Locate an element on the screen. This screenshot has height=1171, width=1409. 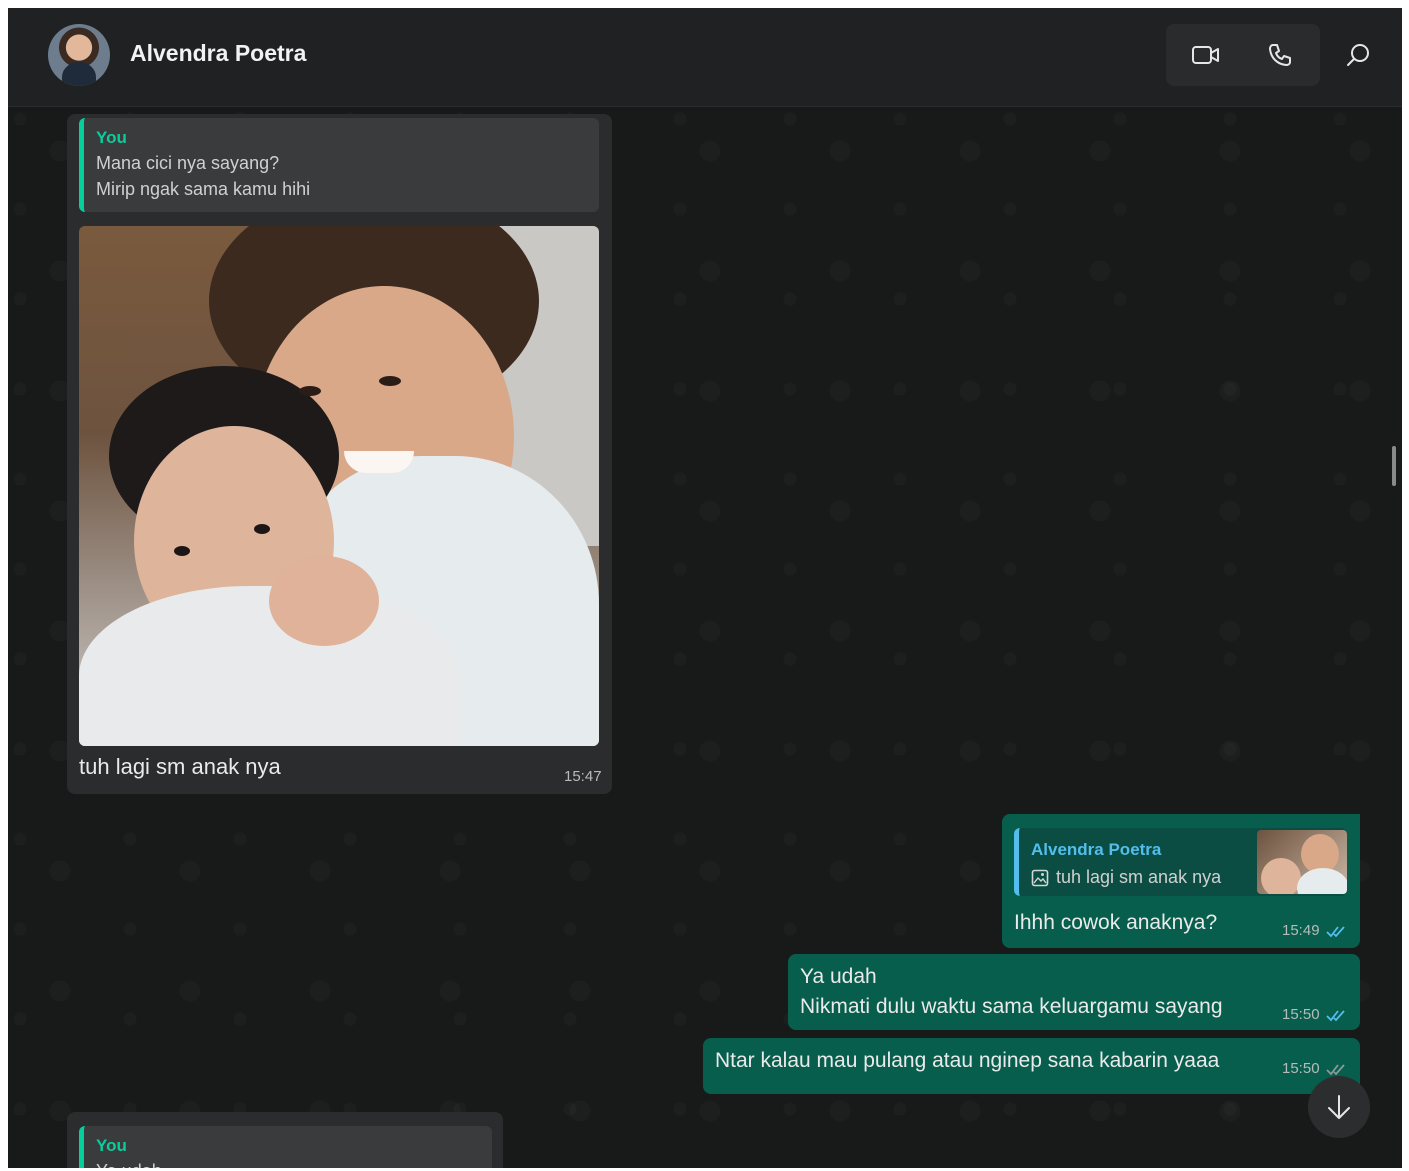
search-button is located at coordinates (1358, 55).